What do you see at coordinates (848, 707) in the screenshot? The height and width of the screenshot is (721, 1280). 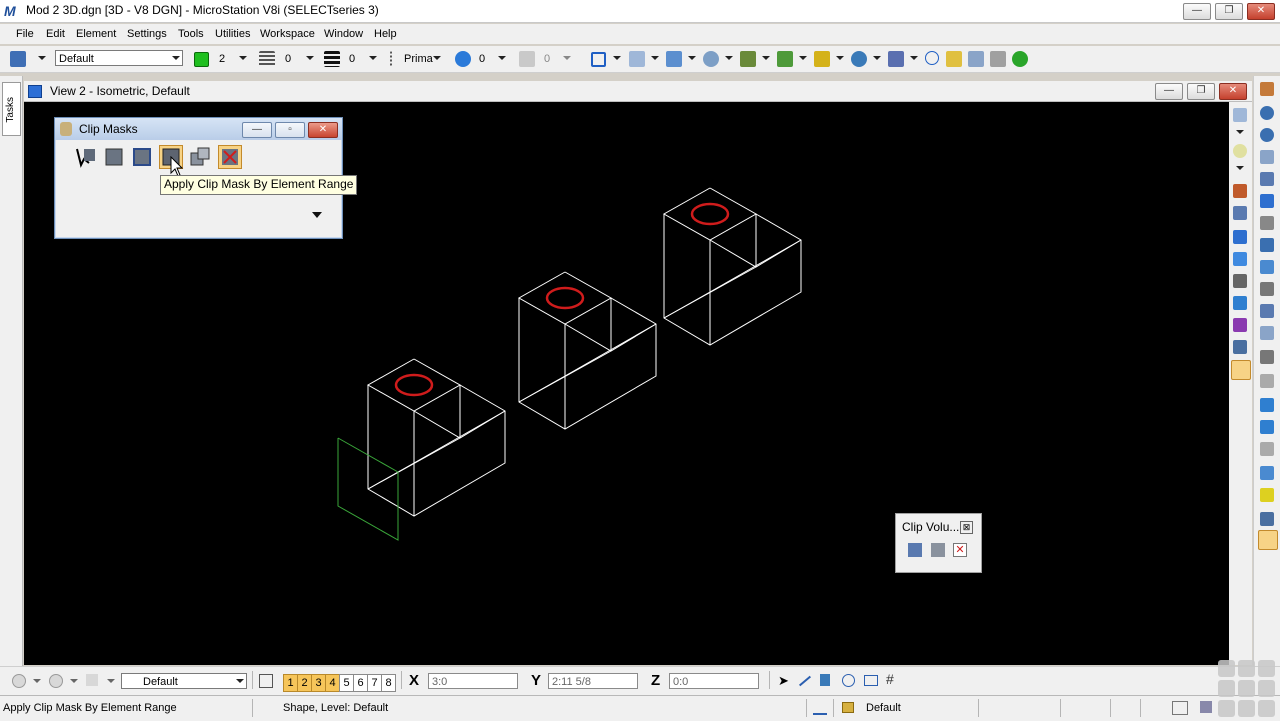 I see `lock-icon` at bounding box center [848, 707].